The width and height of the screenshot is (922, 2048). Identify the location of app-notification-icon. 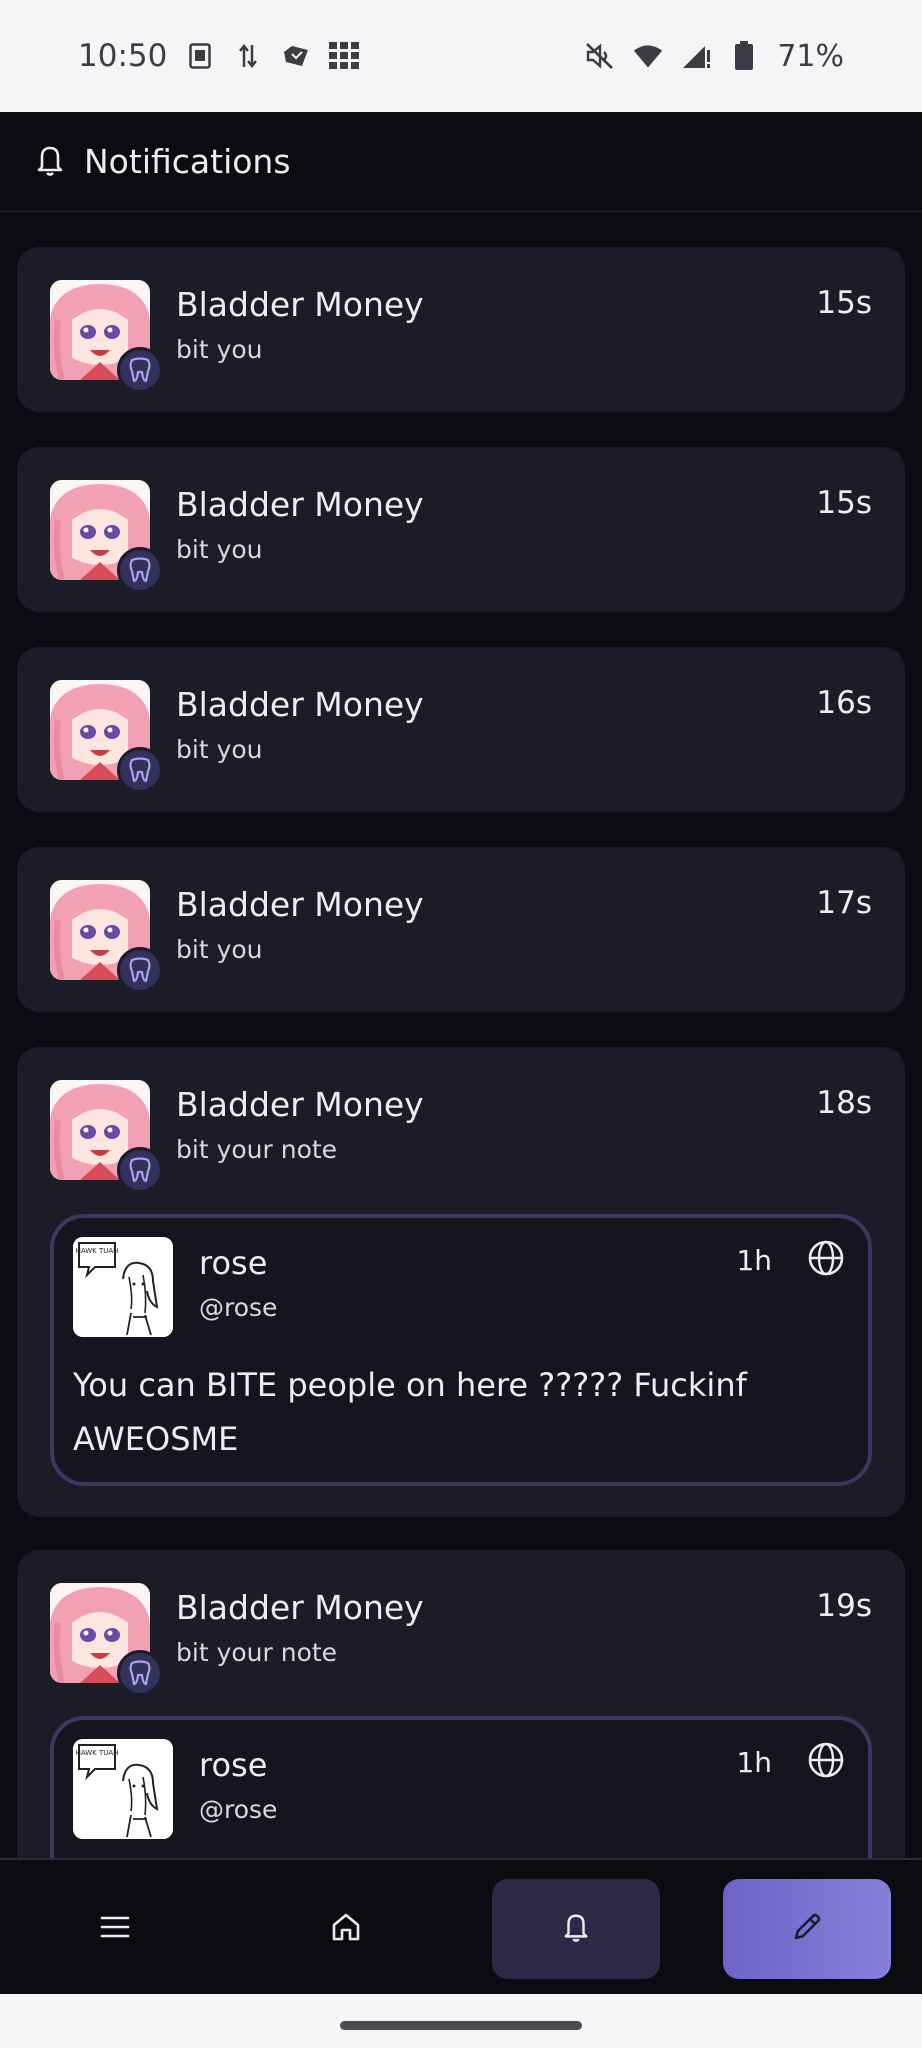
(296, 56).